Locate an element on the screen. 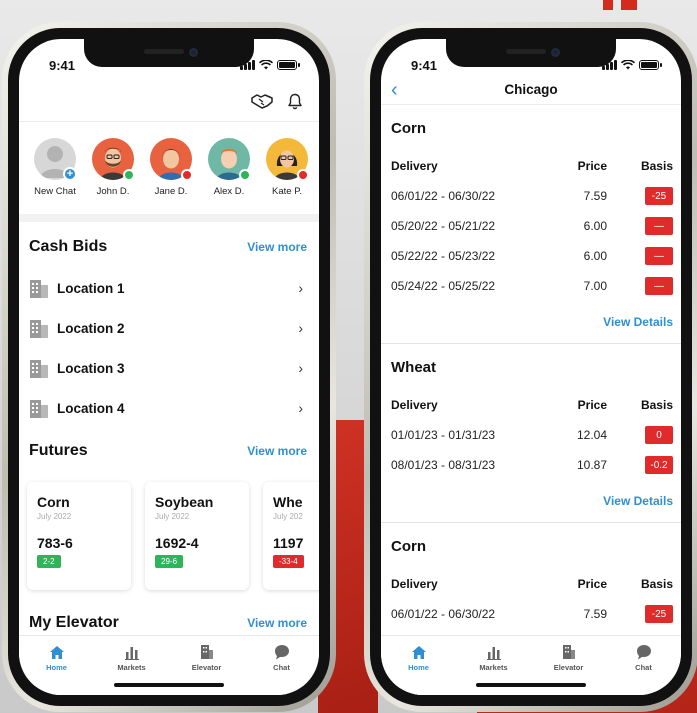 This screenshot has width=697, height=713. add-icon: + is located at coordinates (70, 174).